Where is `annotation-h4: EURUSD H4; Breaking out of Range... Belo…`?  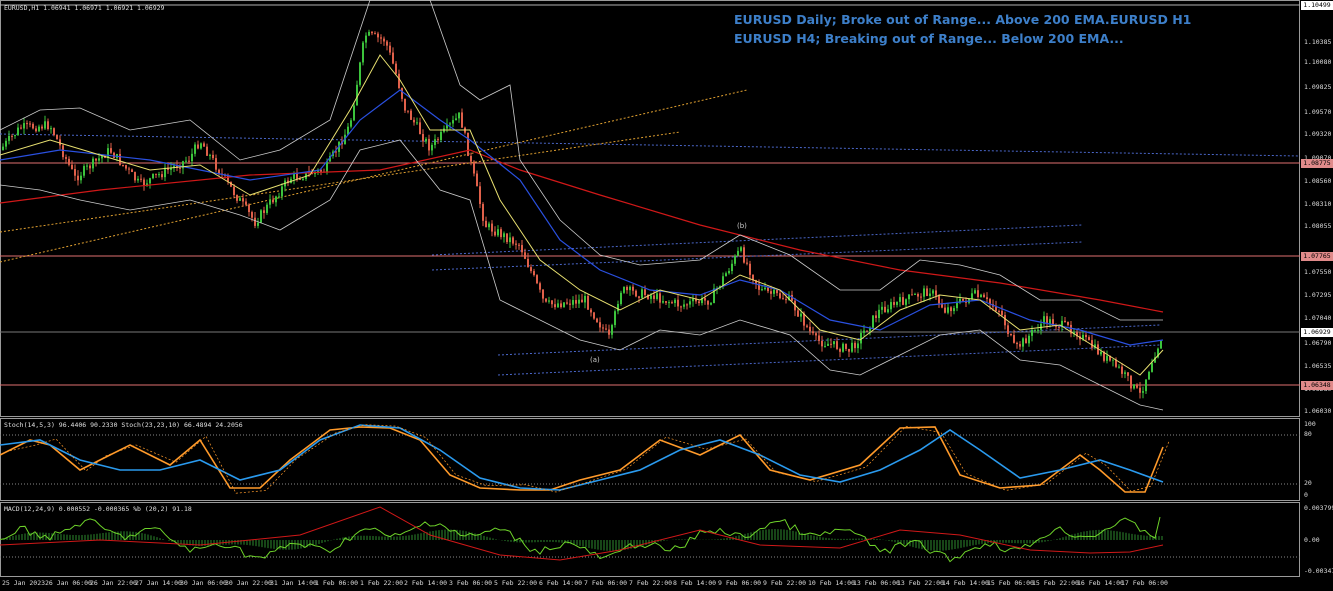 annotation-h4: EURUSD H4; Breaking out of Range... Belo… is located at coordinates (929, 38).